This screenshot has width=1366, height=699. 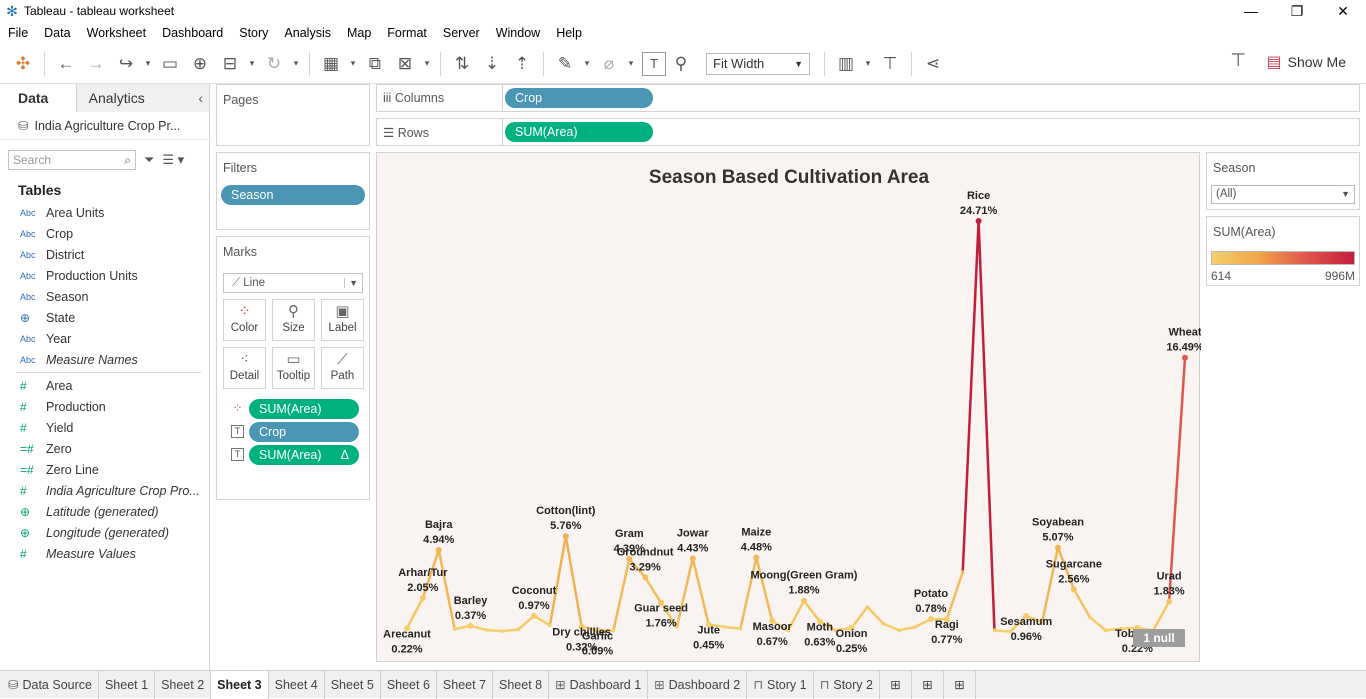 What do you see at coordinates (96, 64) in the screenshot?
I see `redo-icon: →` at bounding box center [96, 64].